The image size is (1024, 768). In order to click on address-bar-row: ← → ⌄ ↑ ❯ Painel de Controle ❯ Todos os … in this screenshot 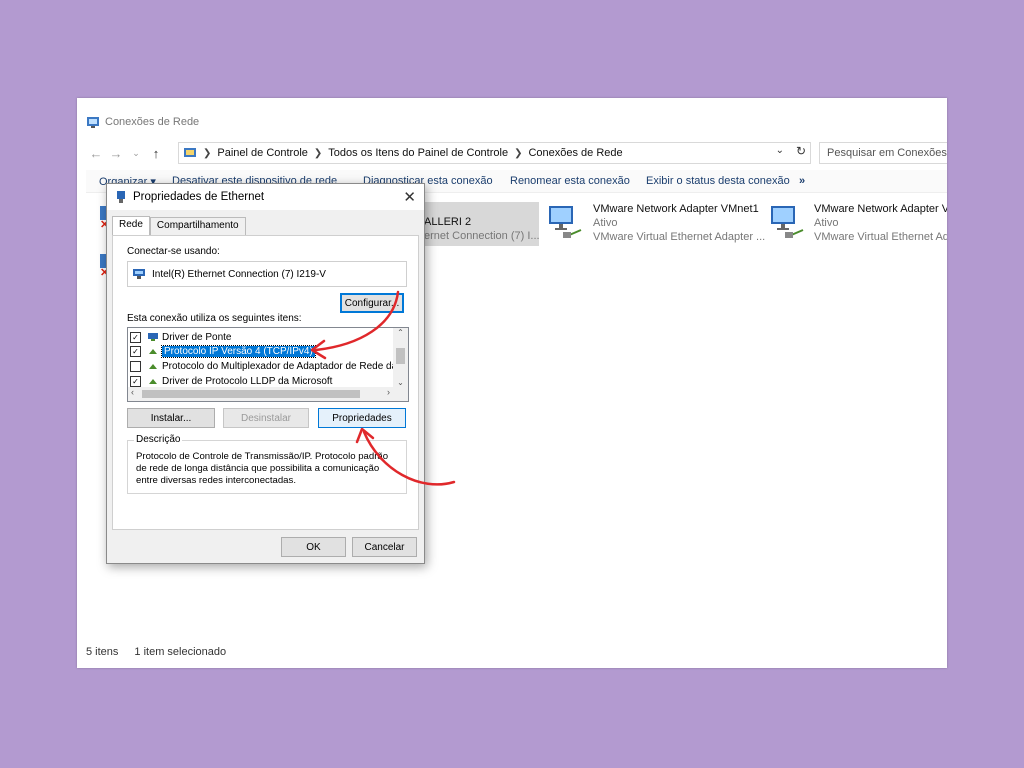, I will do `click(516, 153)`.